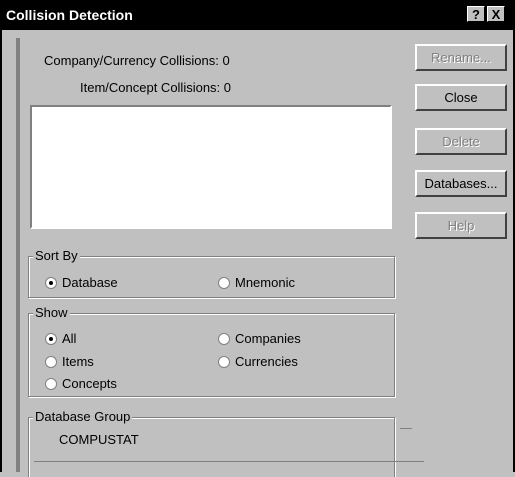 The width and height of the screenshot is (515, 477). I want to click on show-all-radio: All, so click(60, 339).